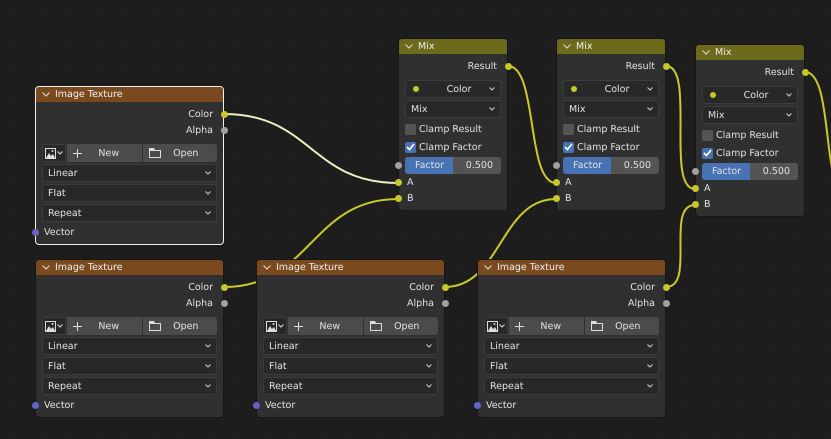 The image size is (831, 439). I want to click on socket-label: B, so click(568, 198).